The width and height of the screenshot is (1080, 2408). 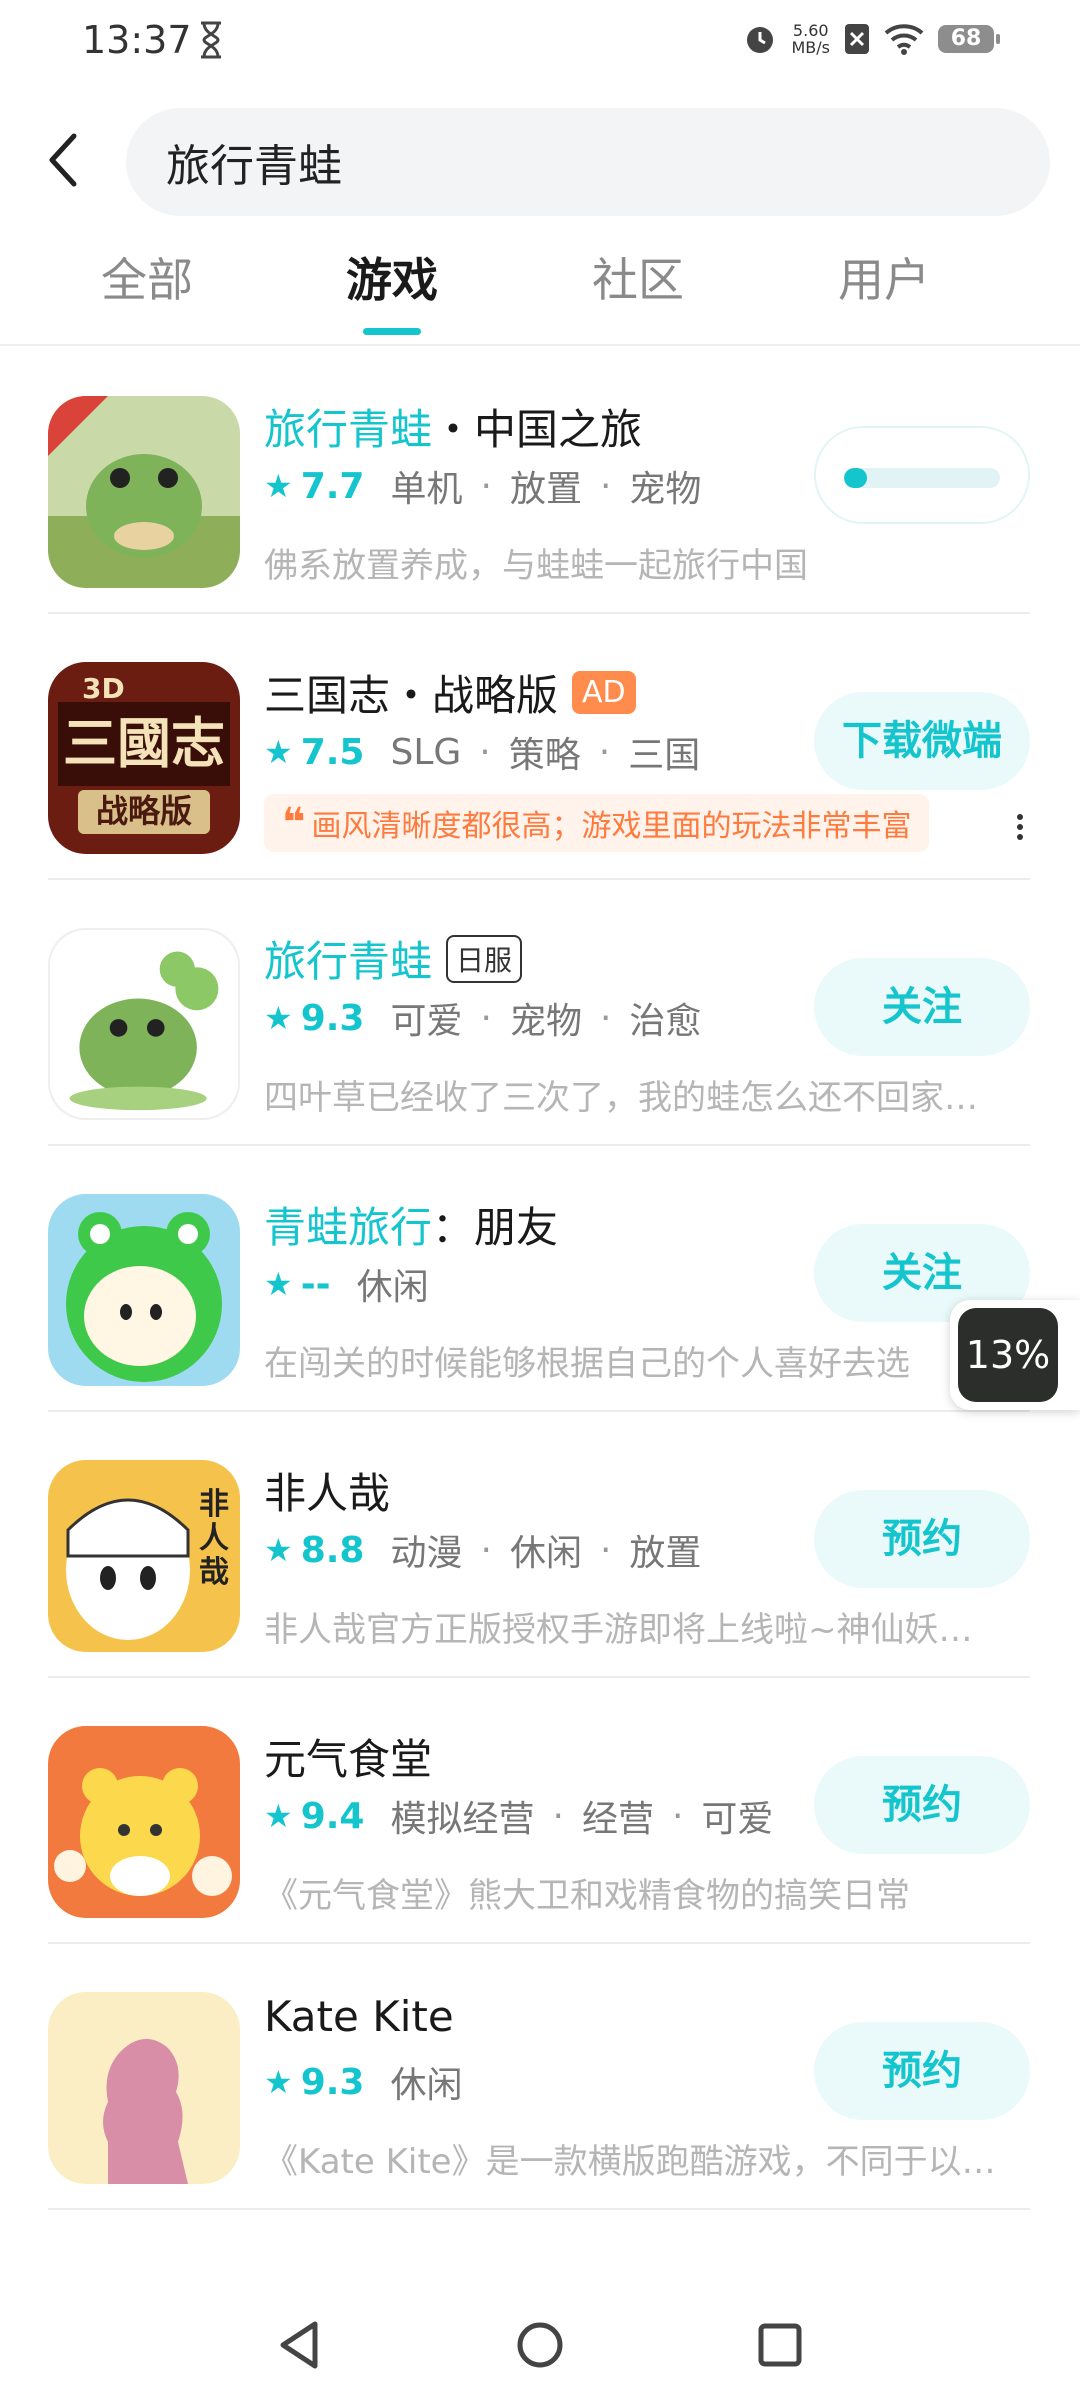 I want to click on rating-score: 9.4, so click(x=332, y=1816).